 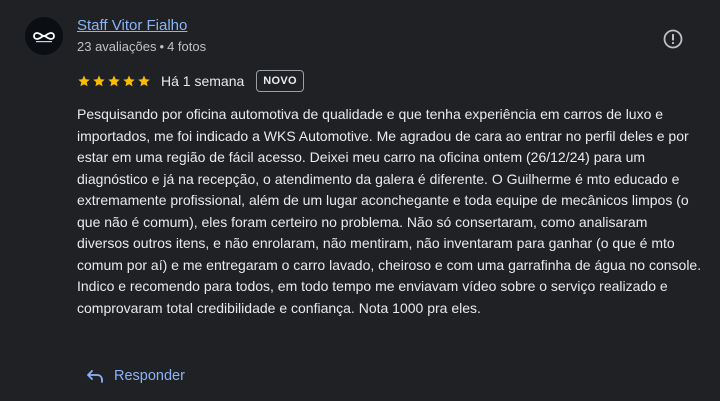 I want to click on reply-arrow-icon, so click(x=95, y=376).